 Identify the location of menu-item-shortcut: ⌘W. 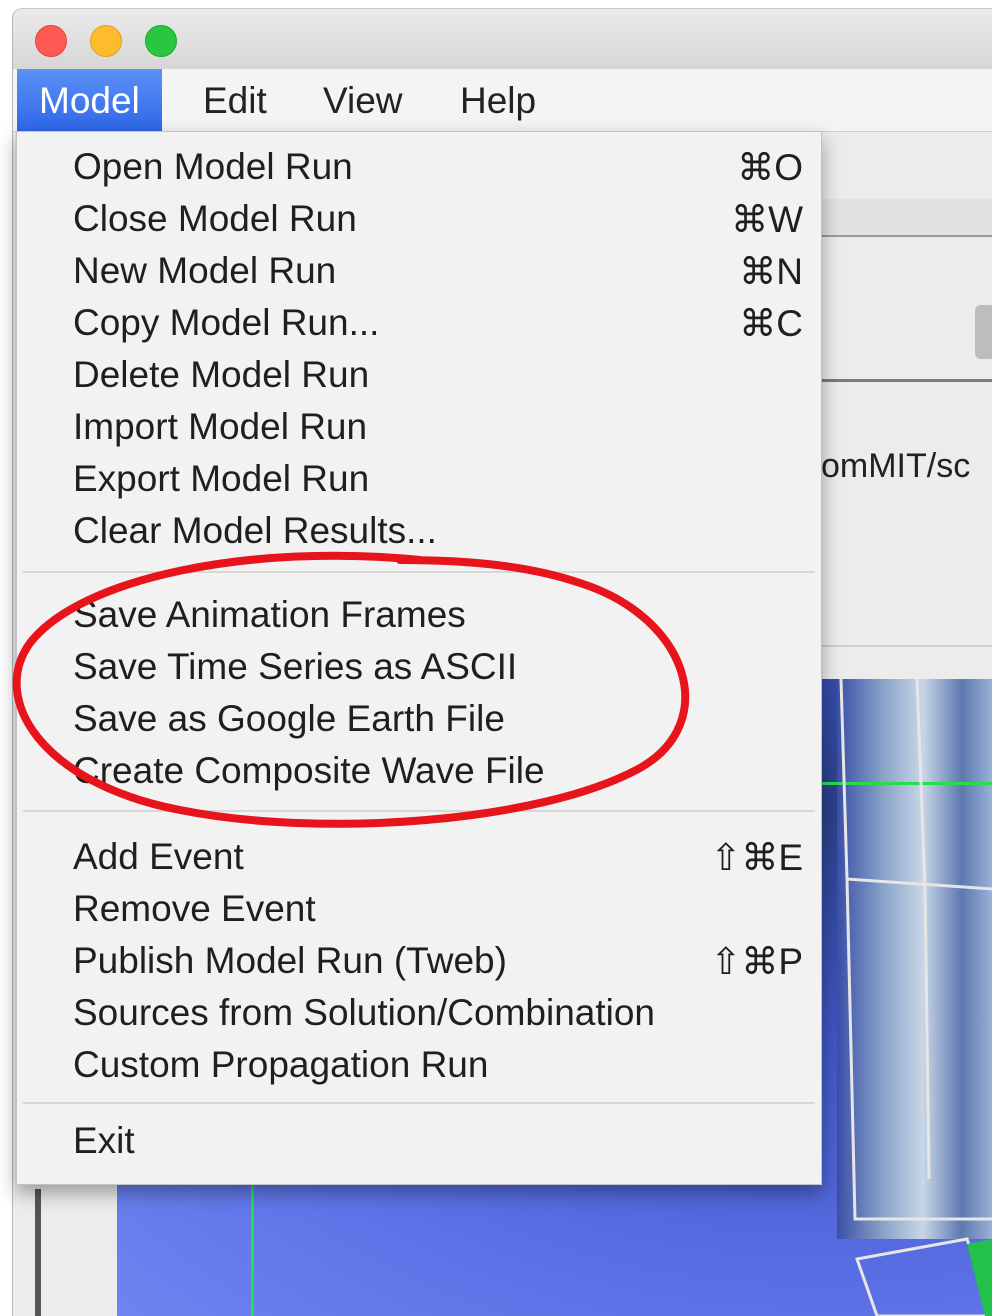
(767, 219).